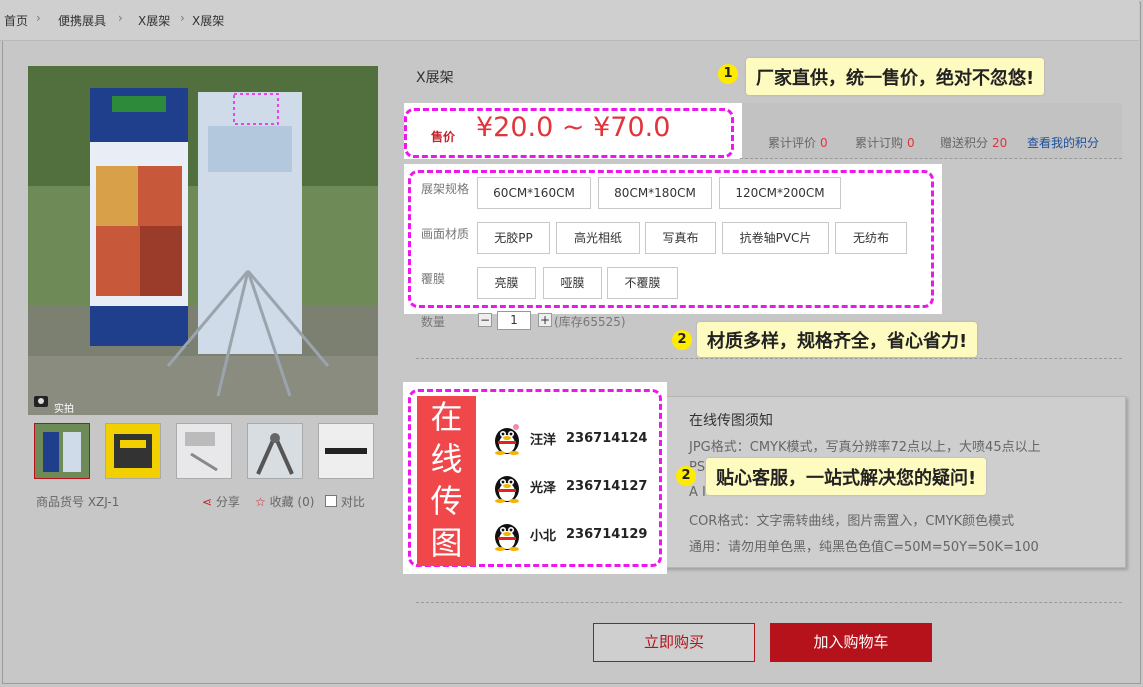  What do you see at coordinates (534, 193) in the screenshot?
I see `option-size-60x160: 60CM*160CM` at bounding box center [534, 193].